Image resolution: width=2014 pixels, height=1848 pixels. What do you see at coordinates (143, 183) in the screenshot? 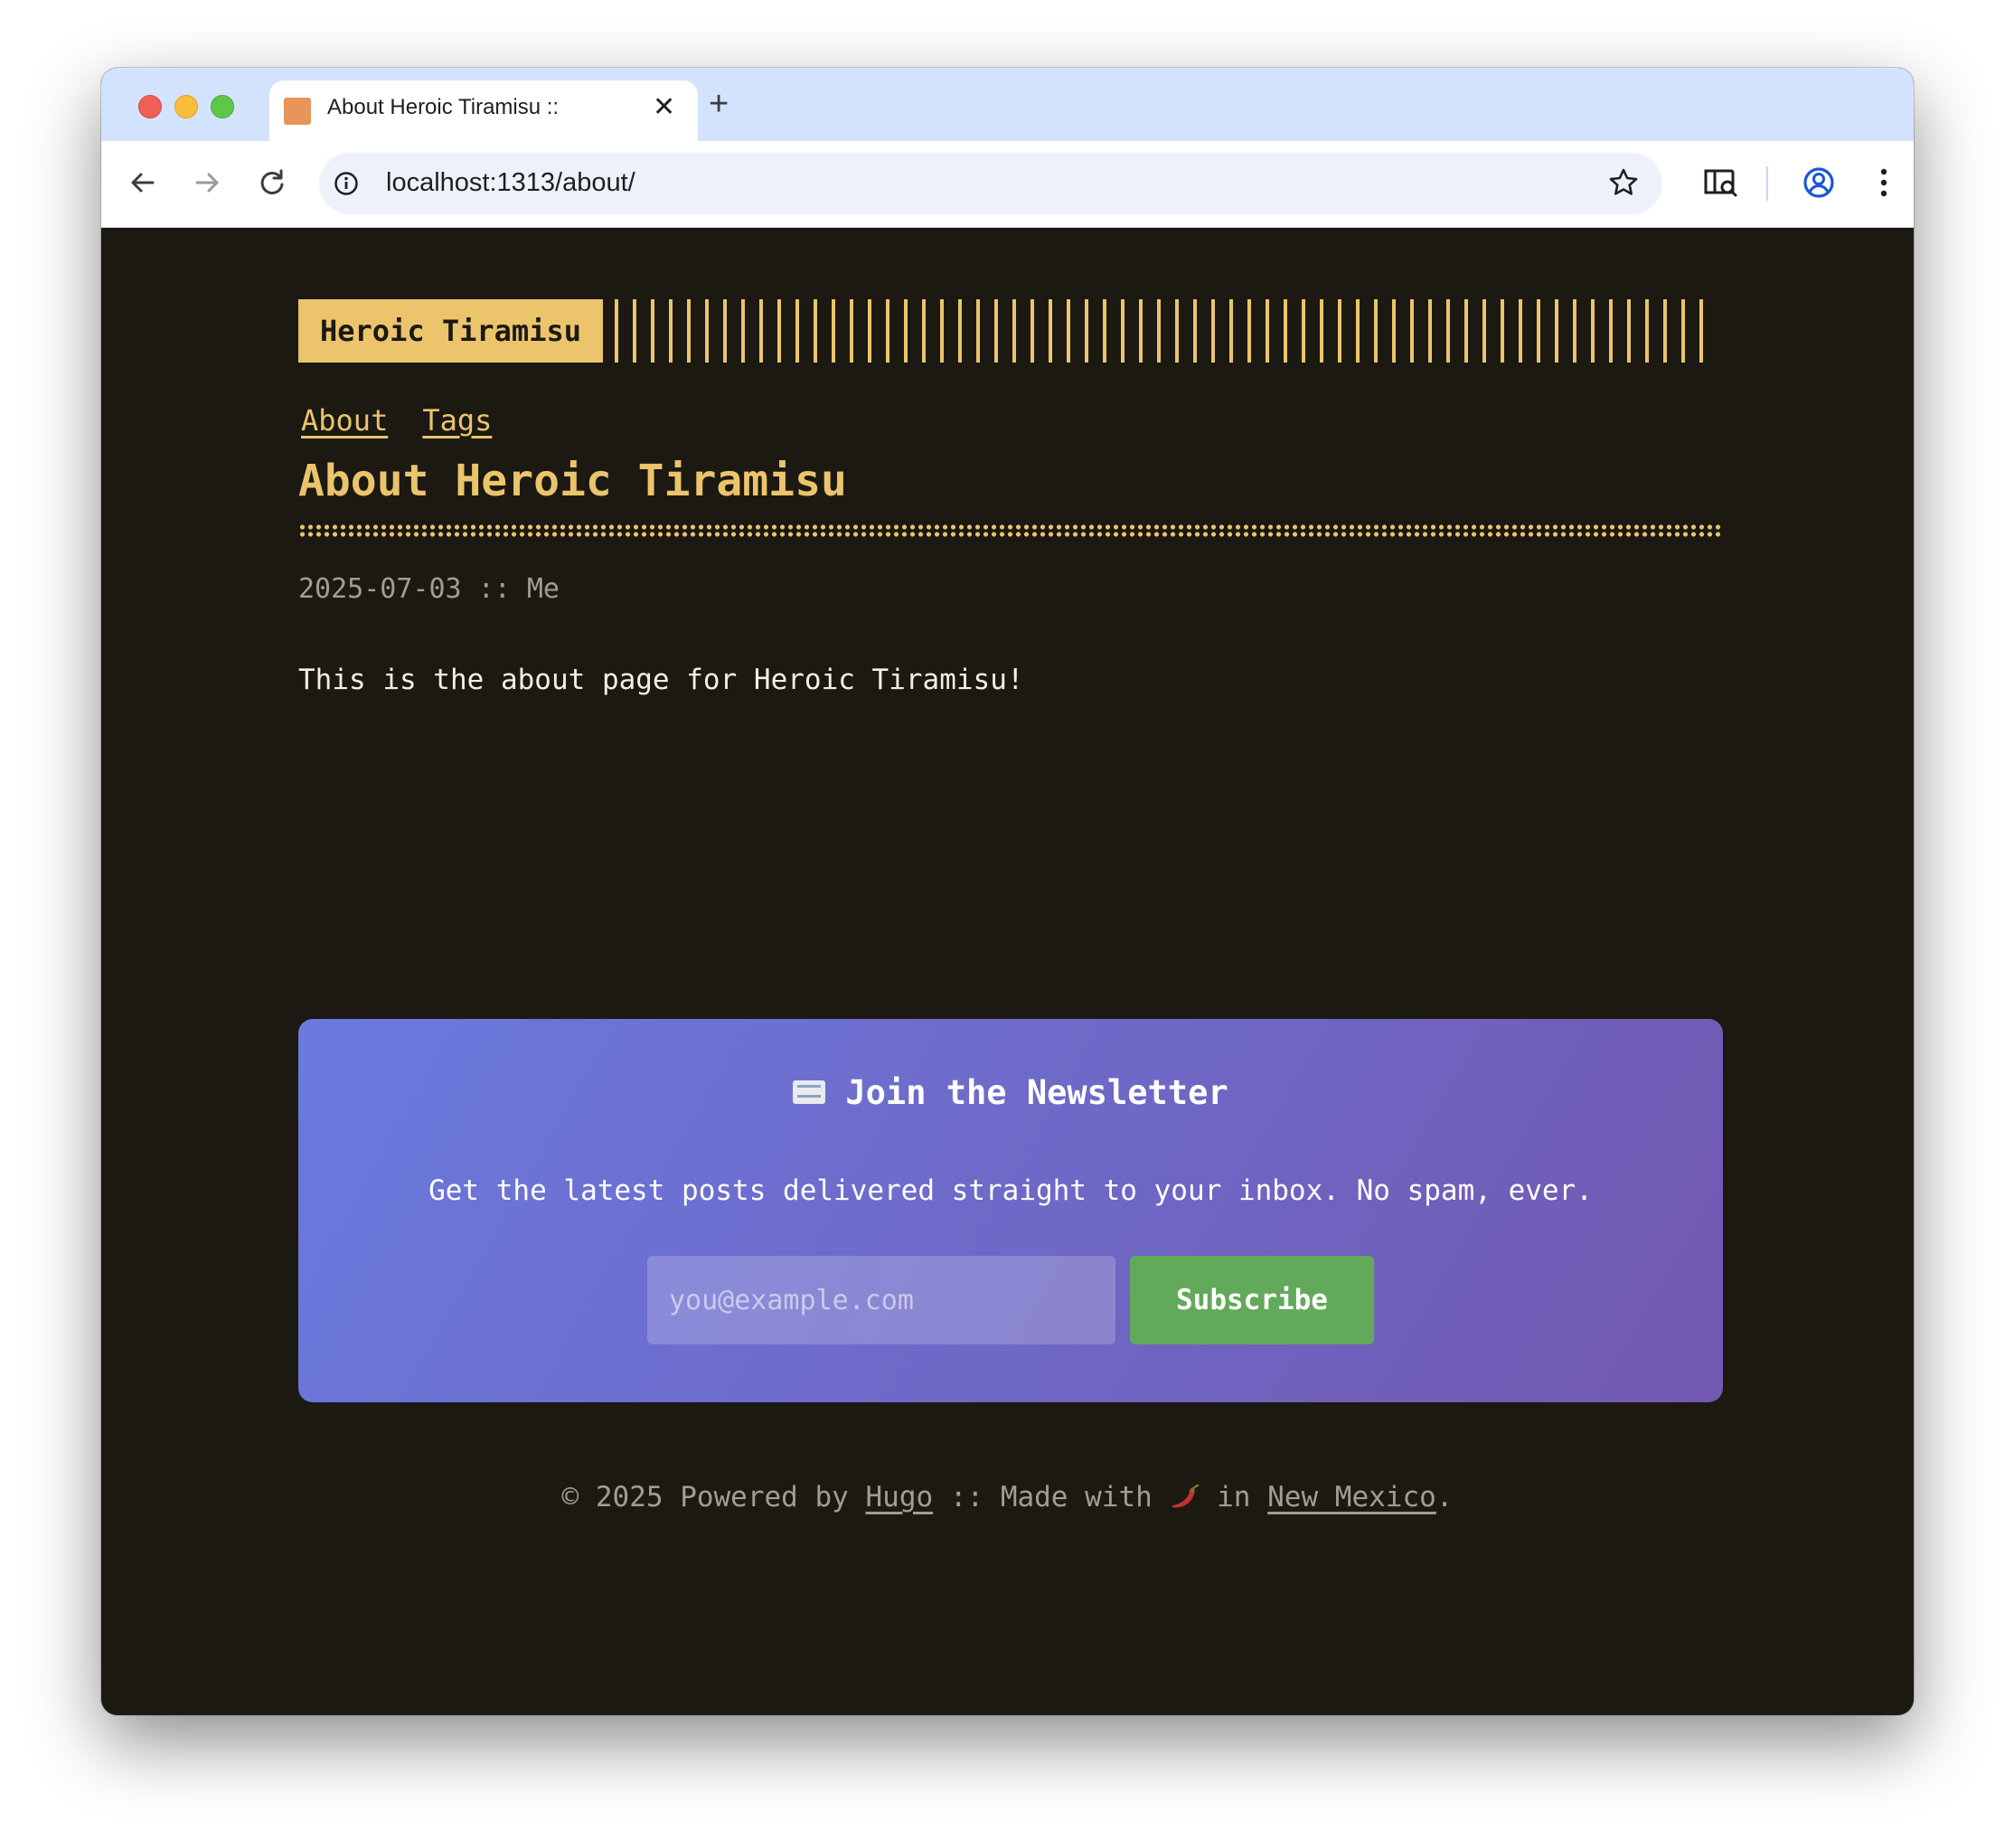
I see `back-arrow-icon` at bounding box center [143, 183].